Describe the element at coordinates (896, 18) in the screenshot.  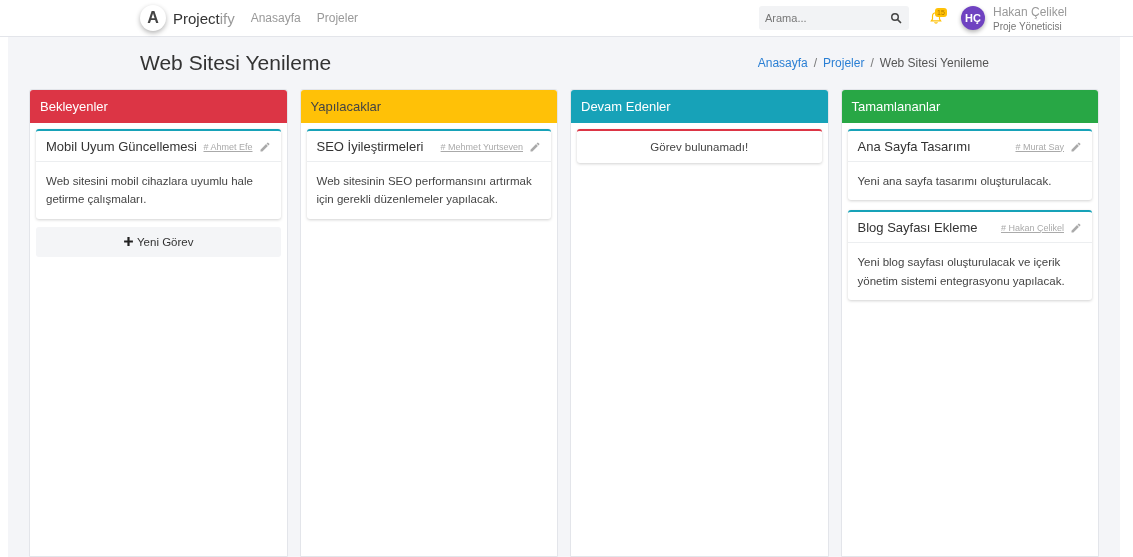
I see `search-icon` at that location.